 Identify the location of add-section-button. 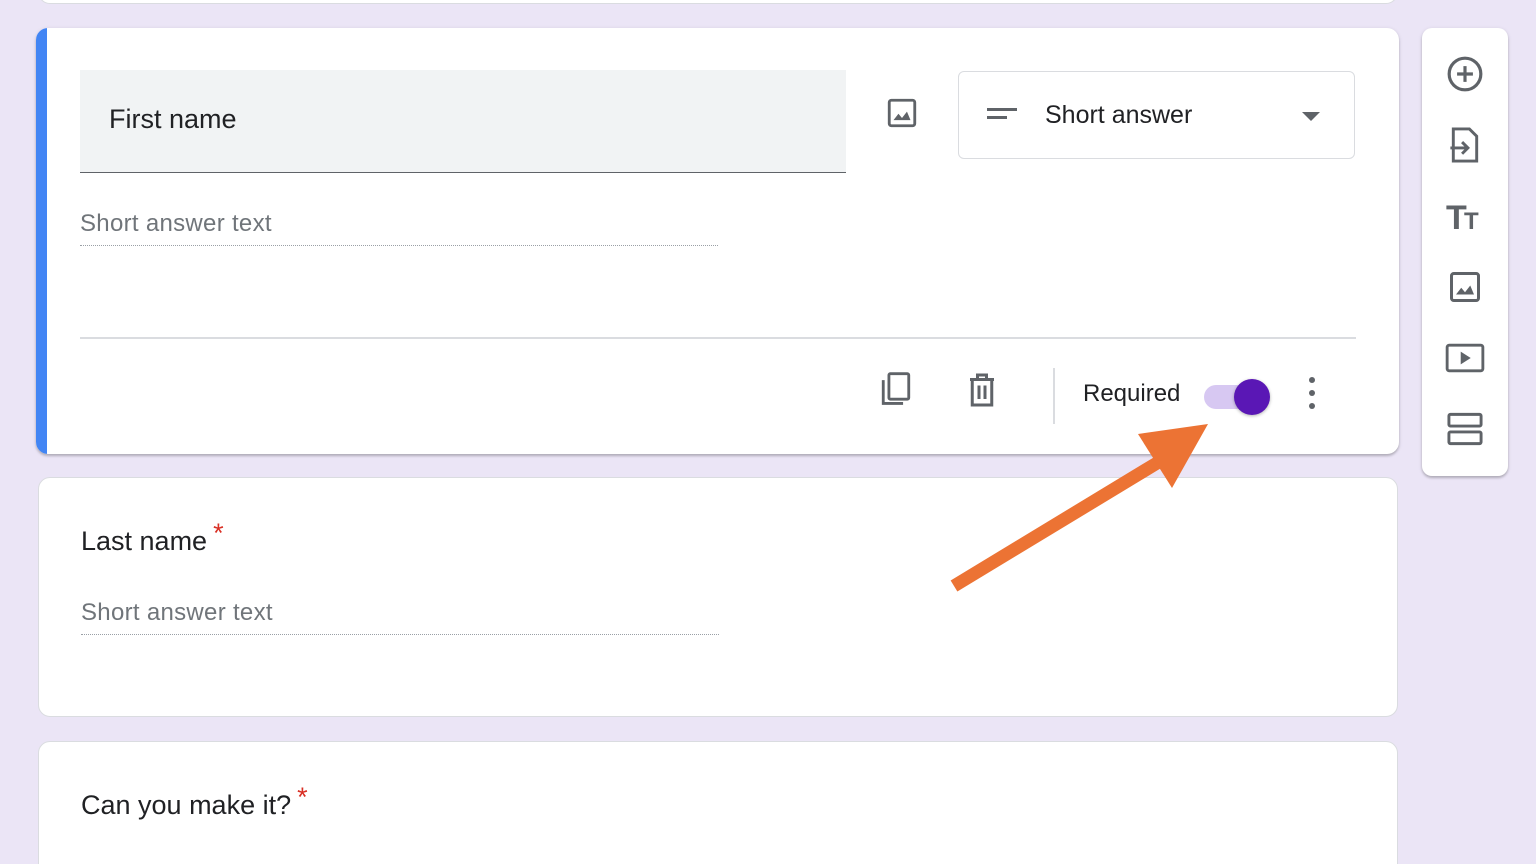
(1465, 429).